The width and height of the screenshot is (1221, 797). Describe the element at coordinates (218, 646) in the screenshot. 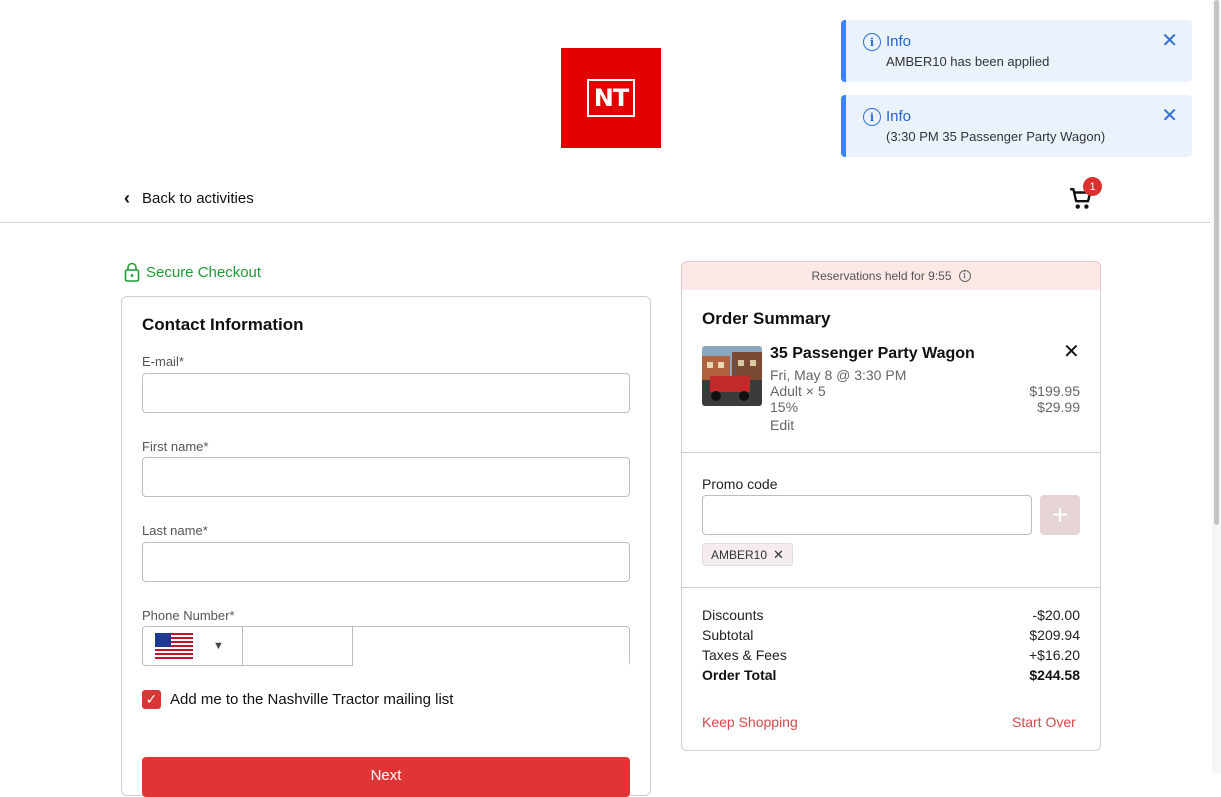

I see `chevron-down-icon: ▼` at that location.